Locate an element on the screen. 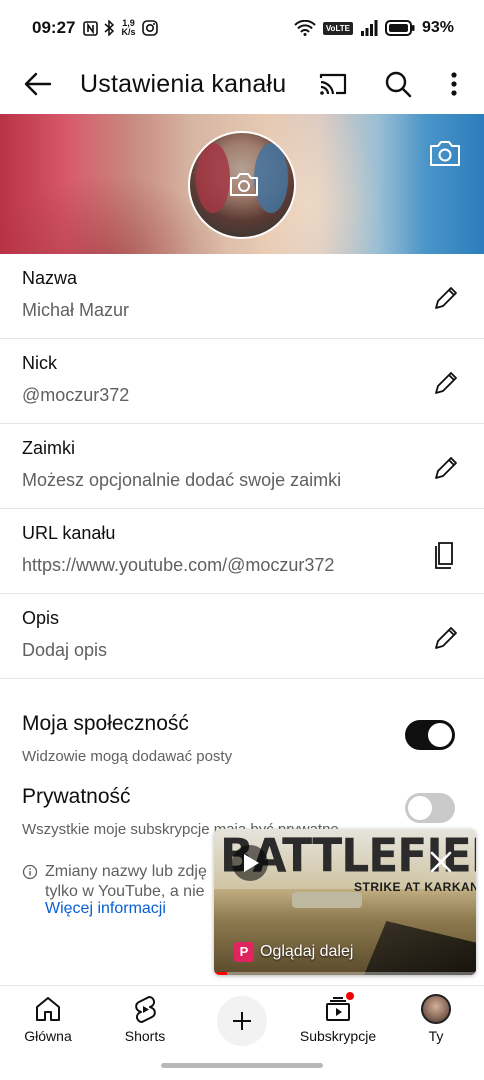 Image resolution: width=484 pixels, height=1080 pixels. status-bar: 09:27 1,9 K/s VoLTE 93% is located at coordinates (242, 28).